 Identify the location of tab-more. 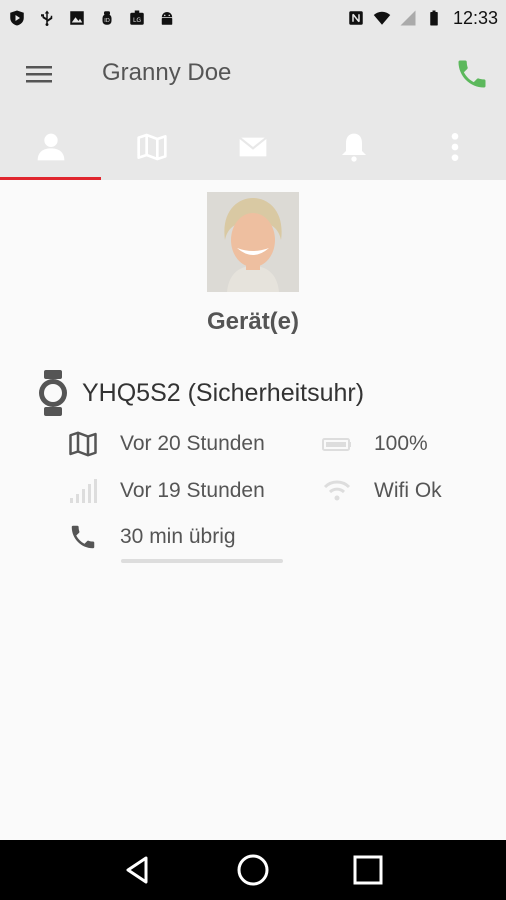
(455, 147).